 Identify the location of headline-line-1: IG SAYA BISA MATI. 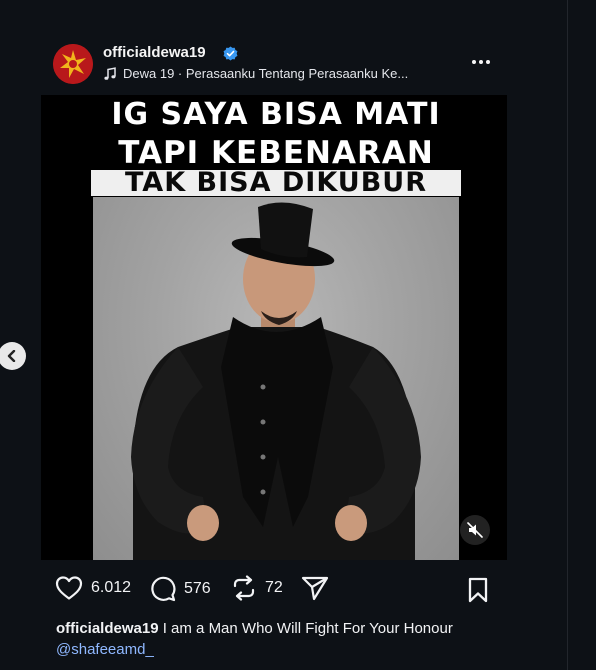
(276, 114).